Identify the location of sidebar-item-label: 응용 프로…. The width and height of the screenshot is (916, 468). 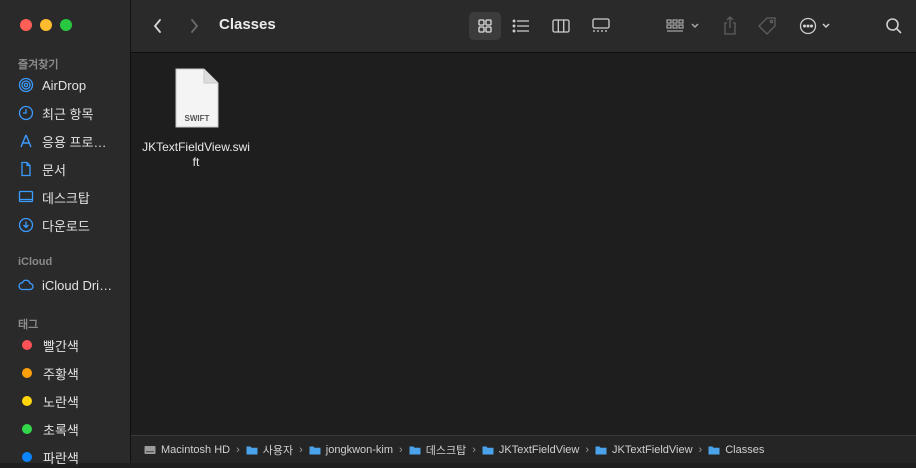
(74, 142).